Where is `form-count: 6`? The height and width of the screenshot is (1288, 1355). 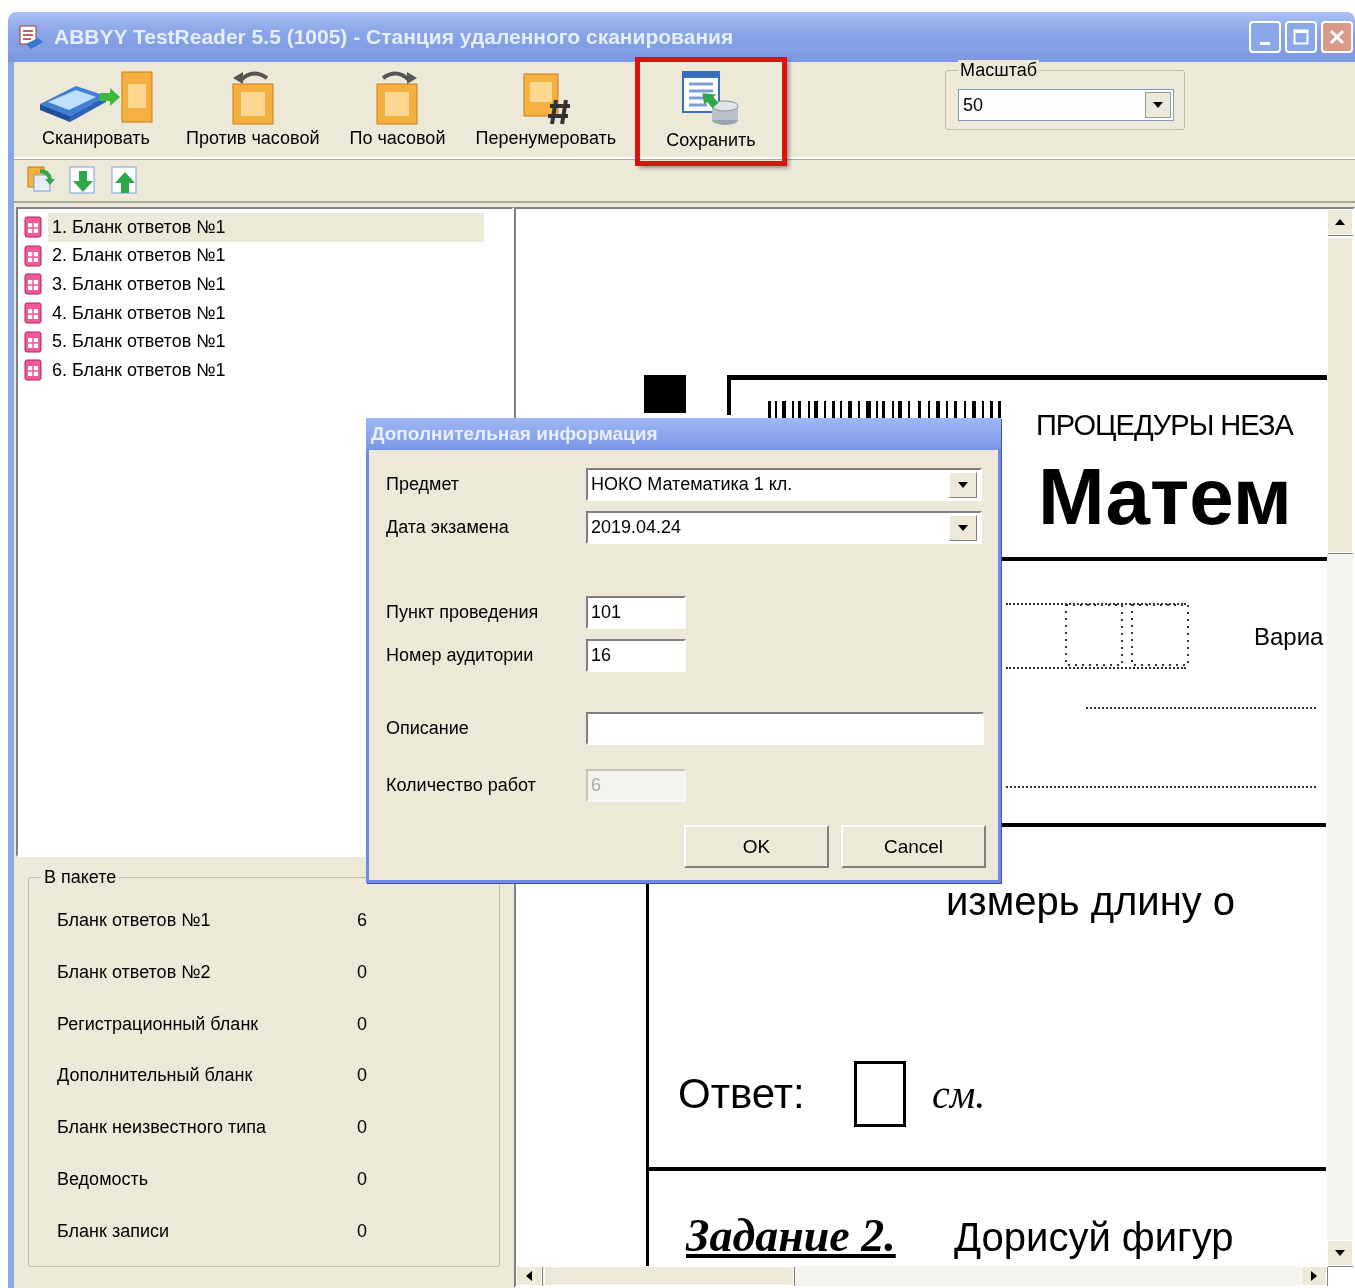
form-count: 6 is located at coordinates (362, 921).